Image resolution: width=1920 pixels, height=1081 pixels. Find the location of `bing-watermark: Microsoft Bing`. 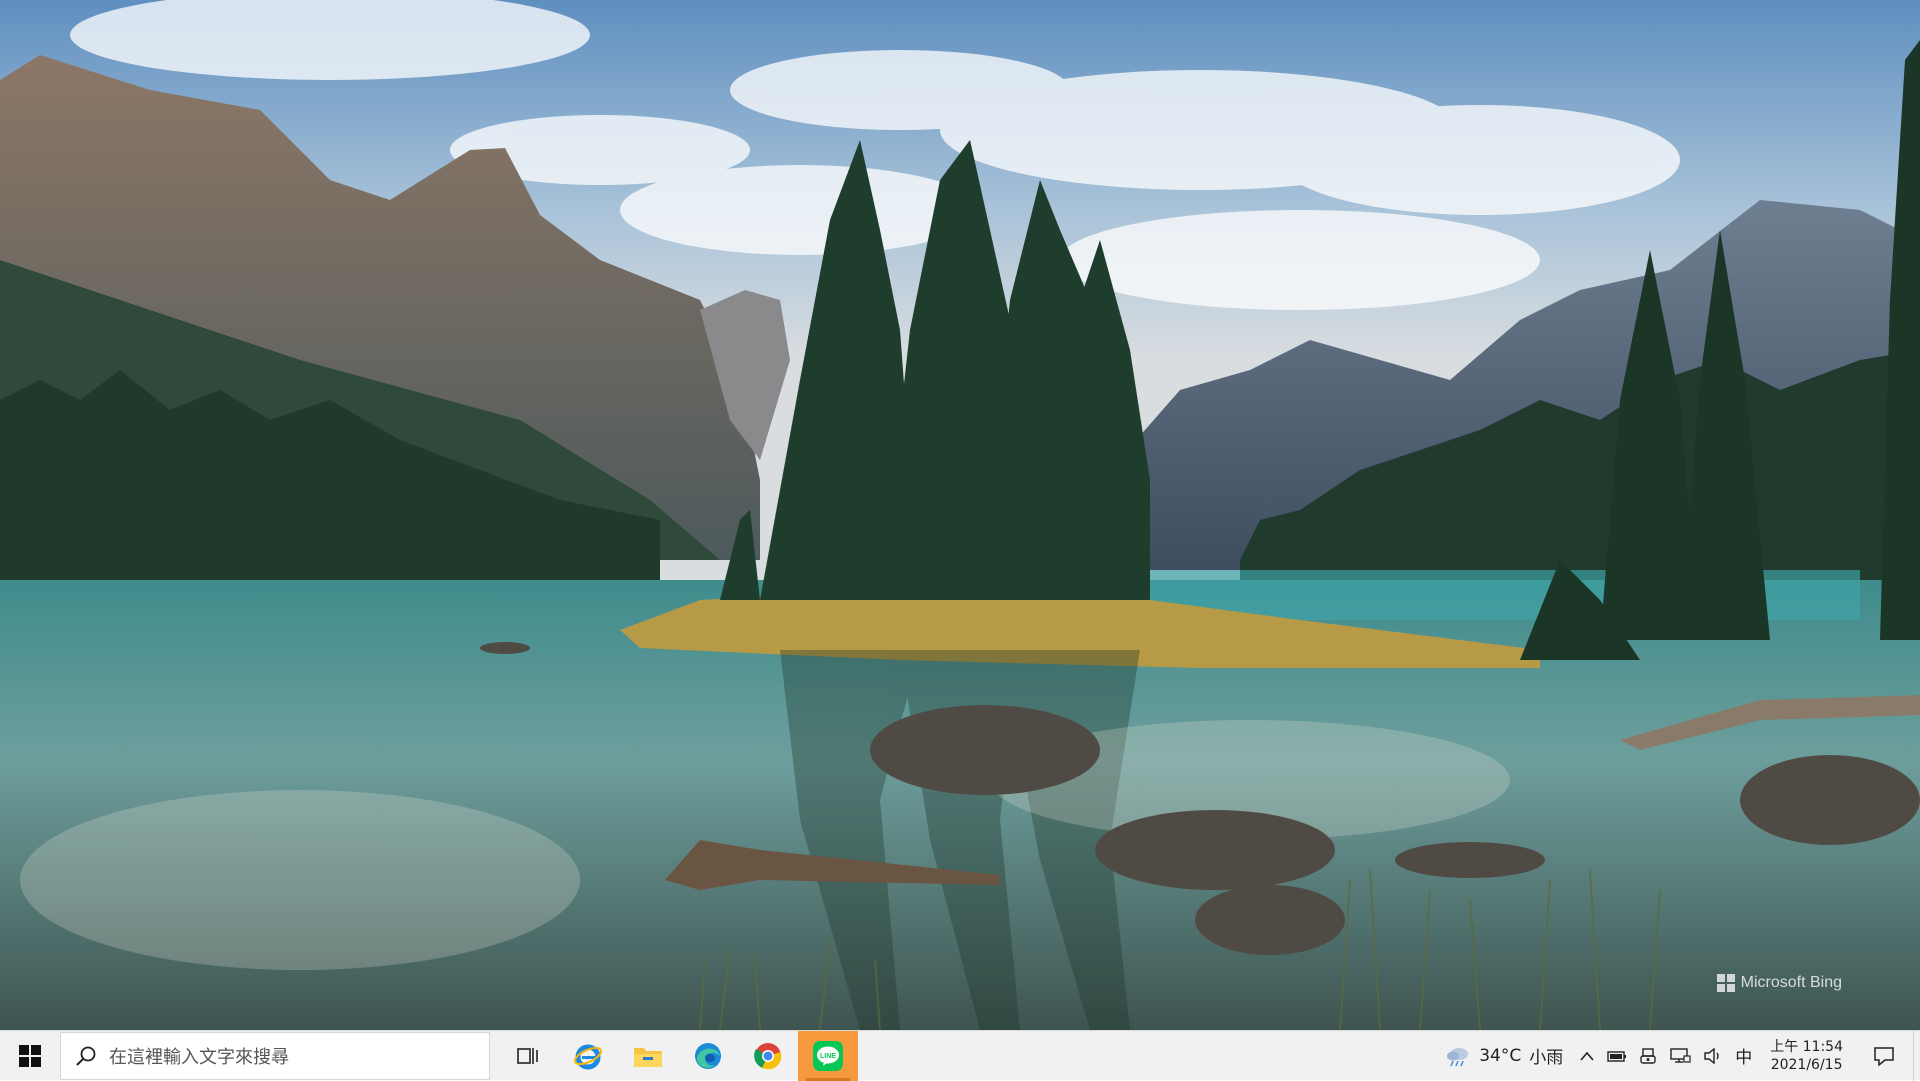

bing-watermark: Microsoft Bing is located at coordinates (1779, 983).